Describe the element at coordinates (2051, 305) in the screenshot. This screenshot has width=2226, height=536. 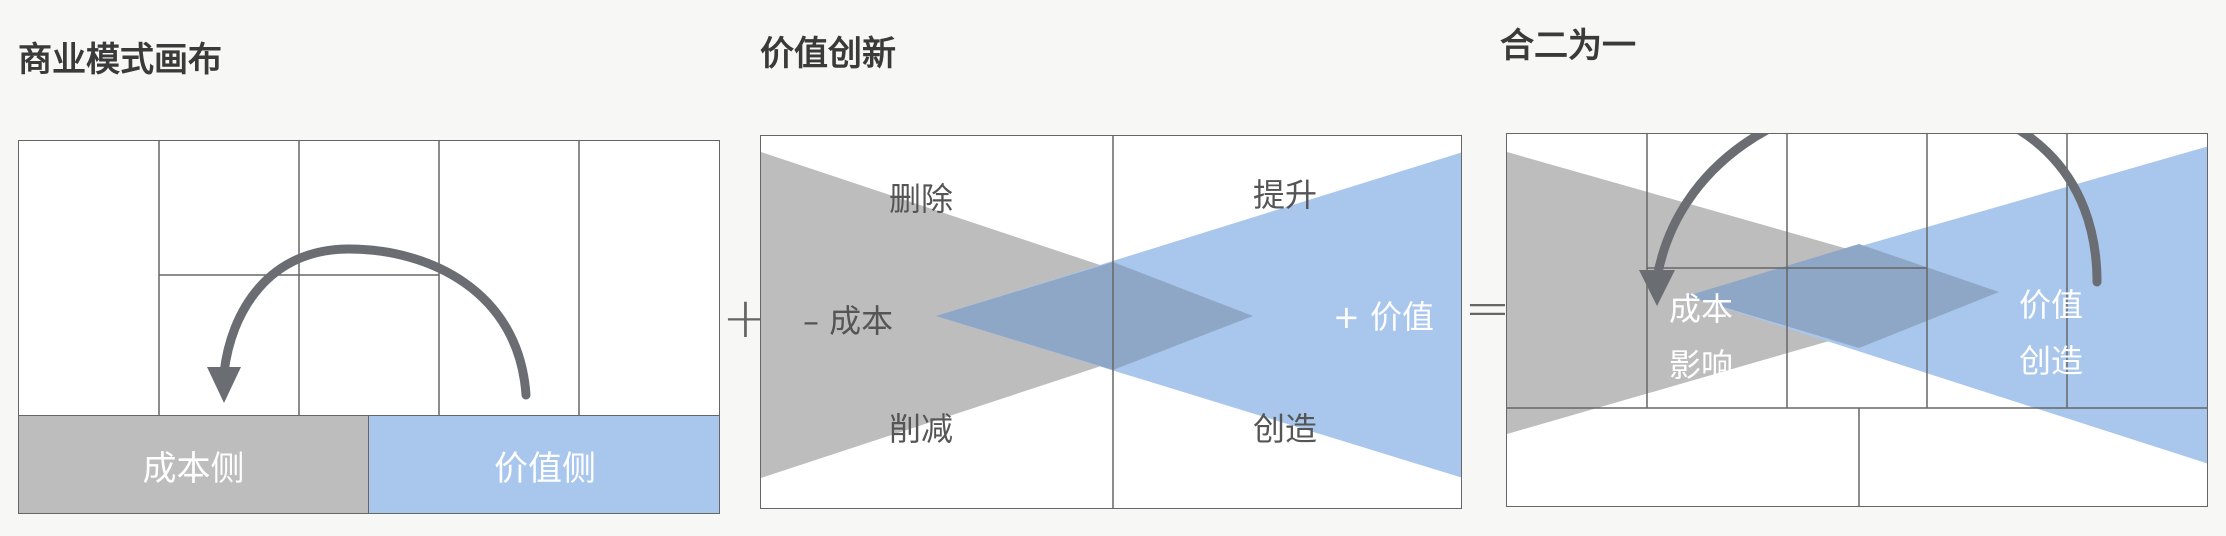
I see `label-value-line1: 价值` at that location.